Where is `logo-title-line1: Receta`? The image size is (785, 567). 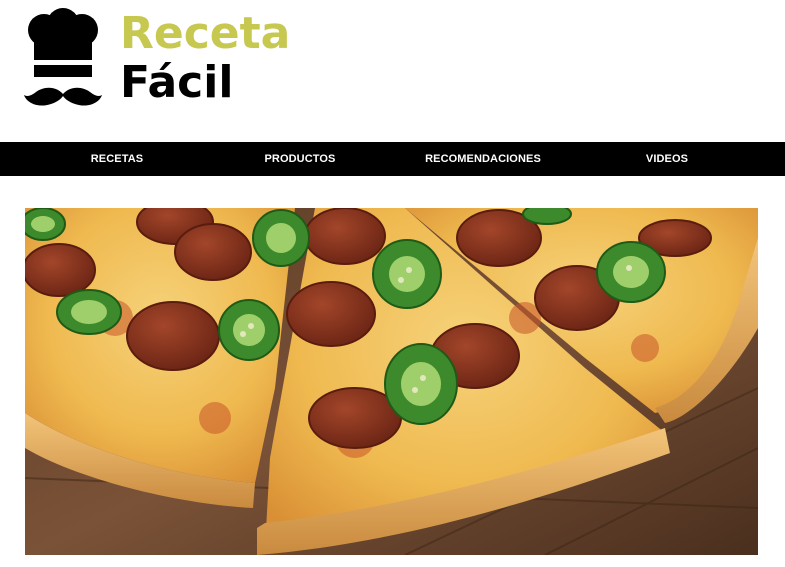 logo-title-line1: Receta is located at coordinates (205, 33).